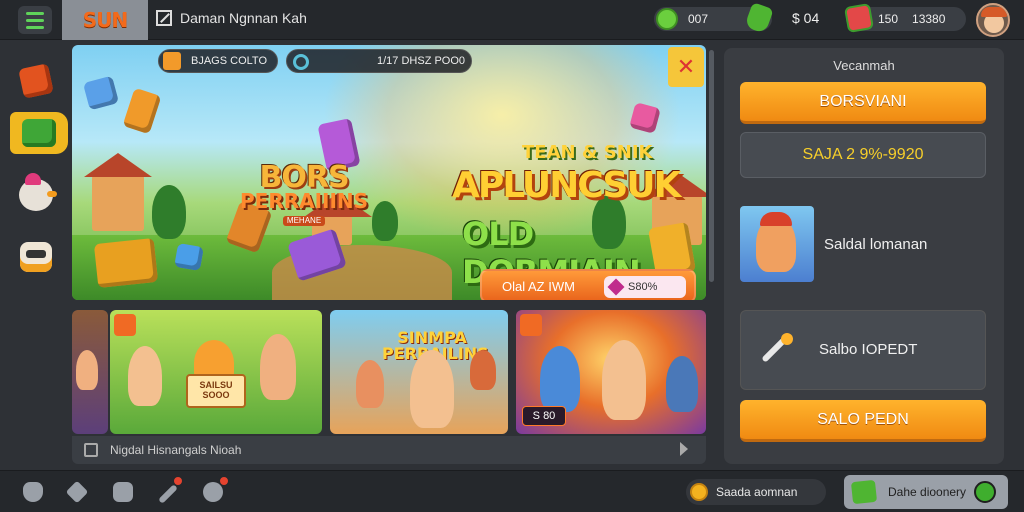 The image size is (1024, 512). I want to click on top-bar: SUN Daman Ngnnan Kah 007 $ 04 150 13380, so click(512, 20).